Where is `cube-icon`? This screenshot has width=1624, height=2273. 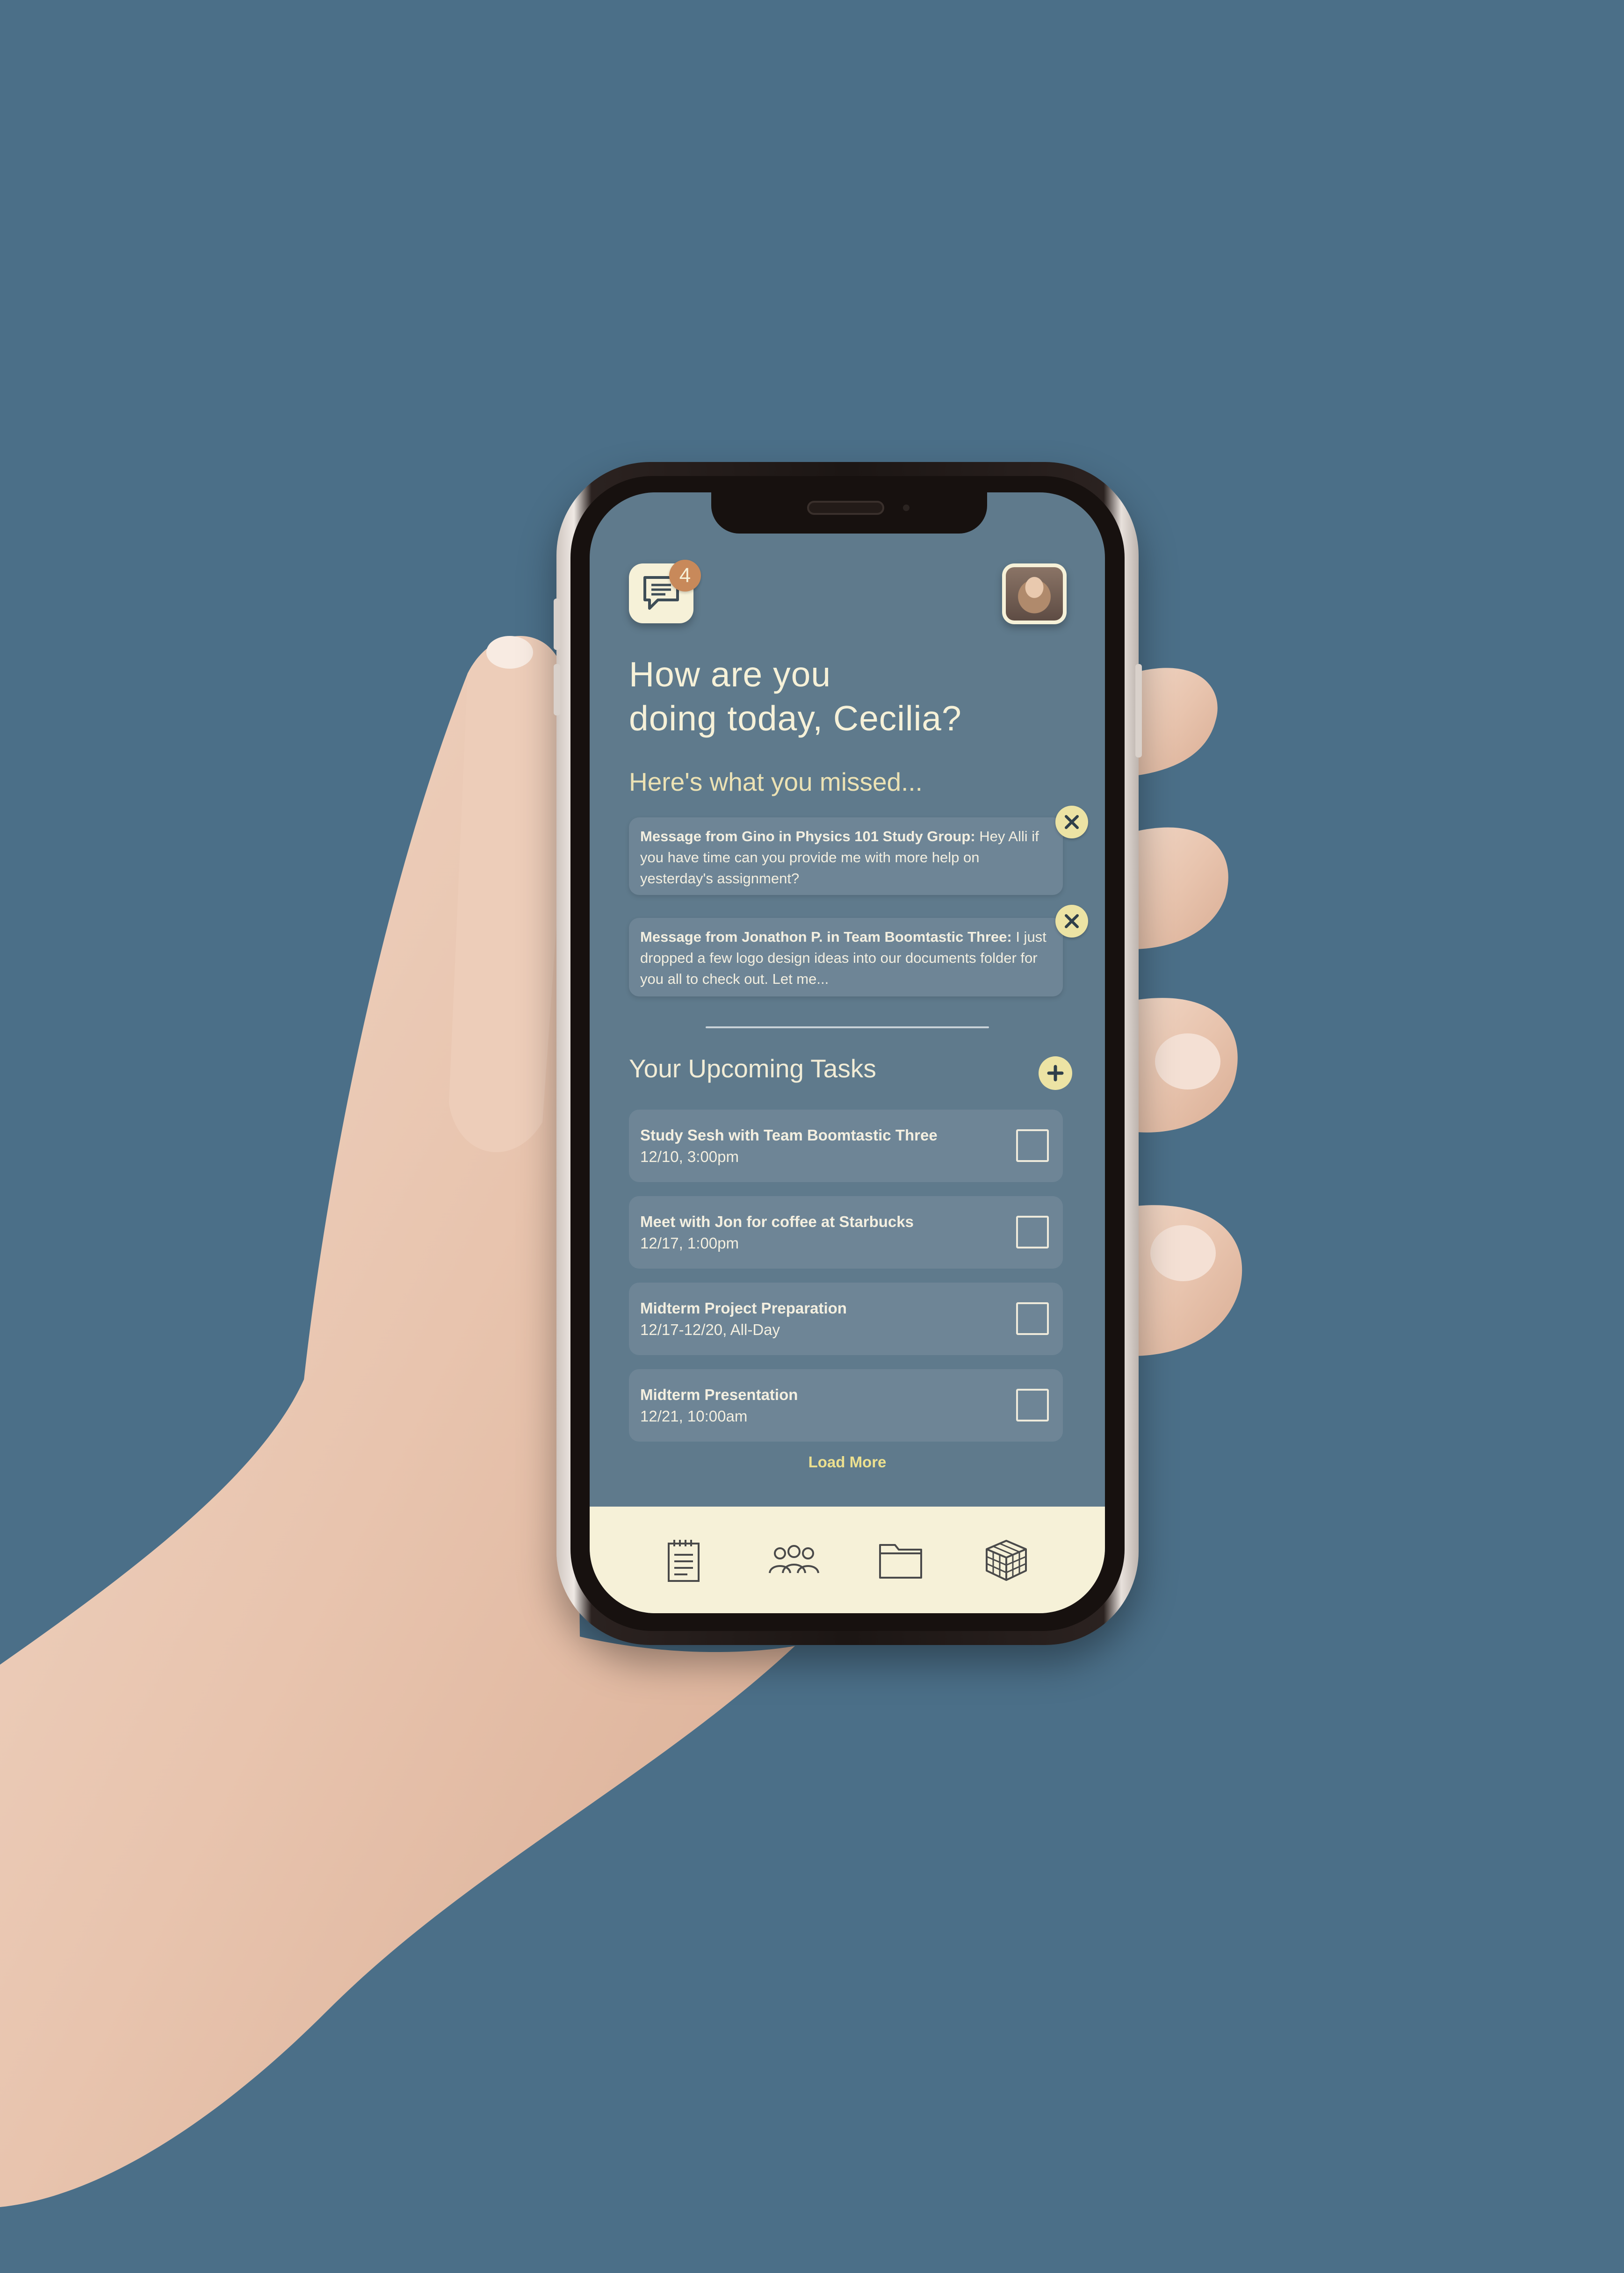 cube-icon is located at coordinates (1006, 1560).